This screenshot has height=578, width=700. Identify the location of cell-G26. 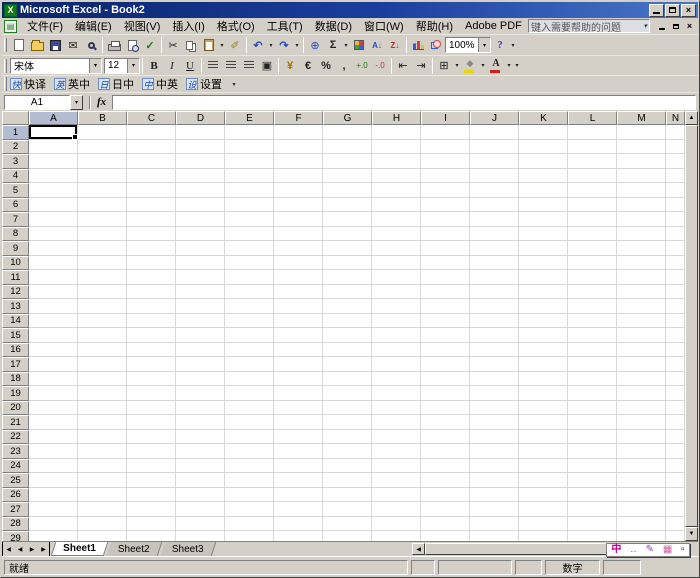
(347, 494).